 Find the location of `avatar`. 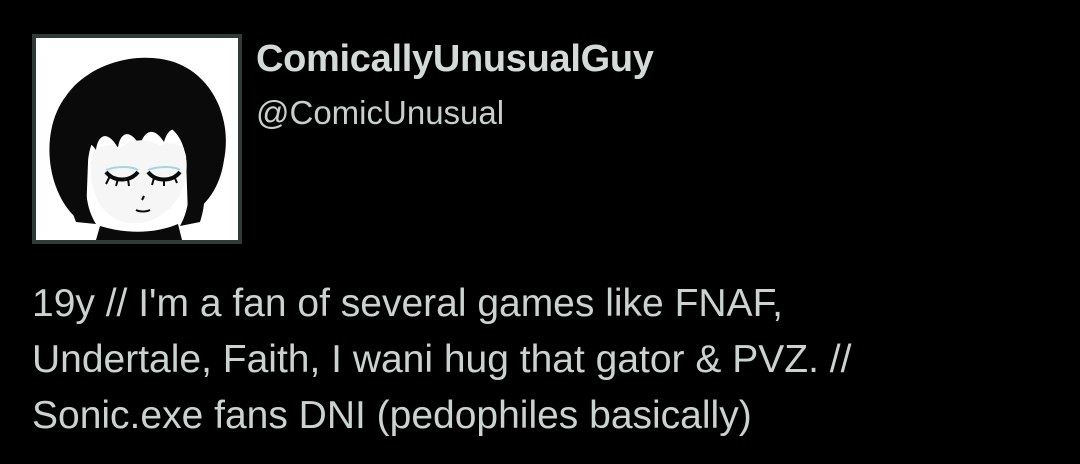

avatar is located at coordinates (137, 139).